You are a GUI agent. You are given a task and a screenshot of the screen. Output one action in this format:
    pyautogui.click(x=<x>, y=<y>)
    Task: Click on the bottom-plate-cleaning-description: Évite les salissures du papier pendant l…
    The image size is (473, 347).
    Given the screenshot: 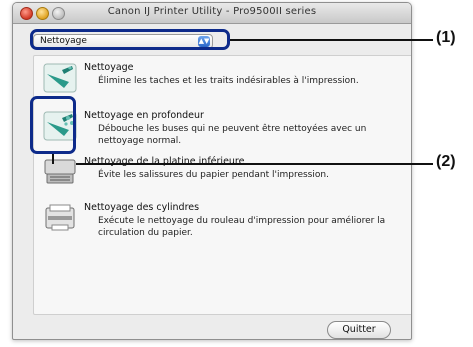 What is the action you would take?
    pyautogui.click(x=213, y=175)
    